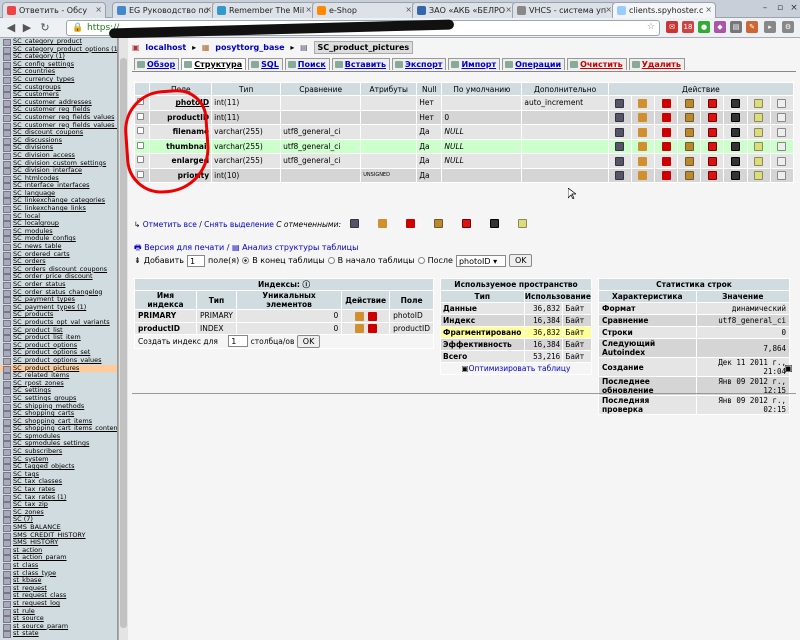  Describe the element at coordinates (688, 27) in the screenshot. I see `extension-icon: 18` at that location.